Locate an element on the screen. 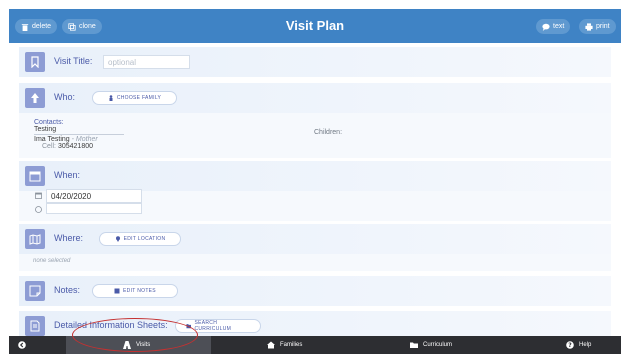 Image resolution: width=625 pixels, height=354 pixels. edit-location-button: EDIT LOCATION is located at coordinates (140, 239).